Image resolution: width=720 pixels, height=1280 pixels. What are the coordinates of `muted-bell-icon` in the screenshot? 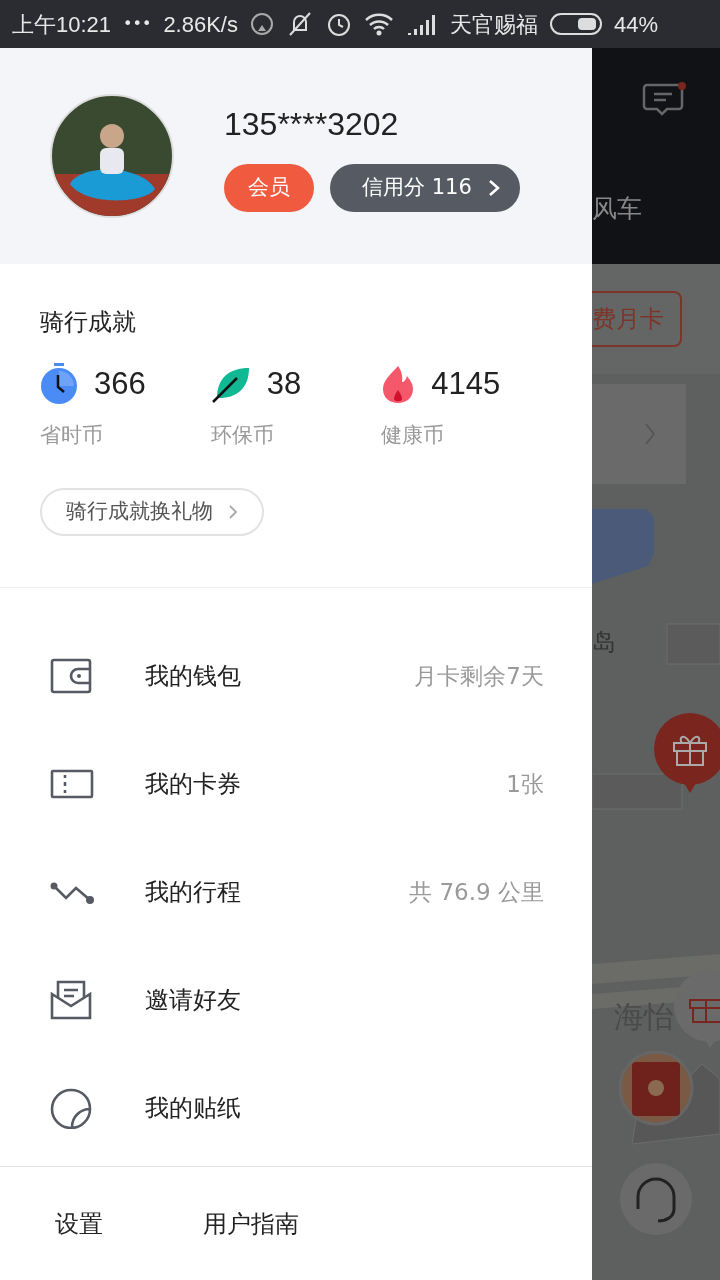 It's located at (300, 24).